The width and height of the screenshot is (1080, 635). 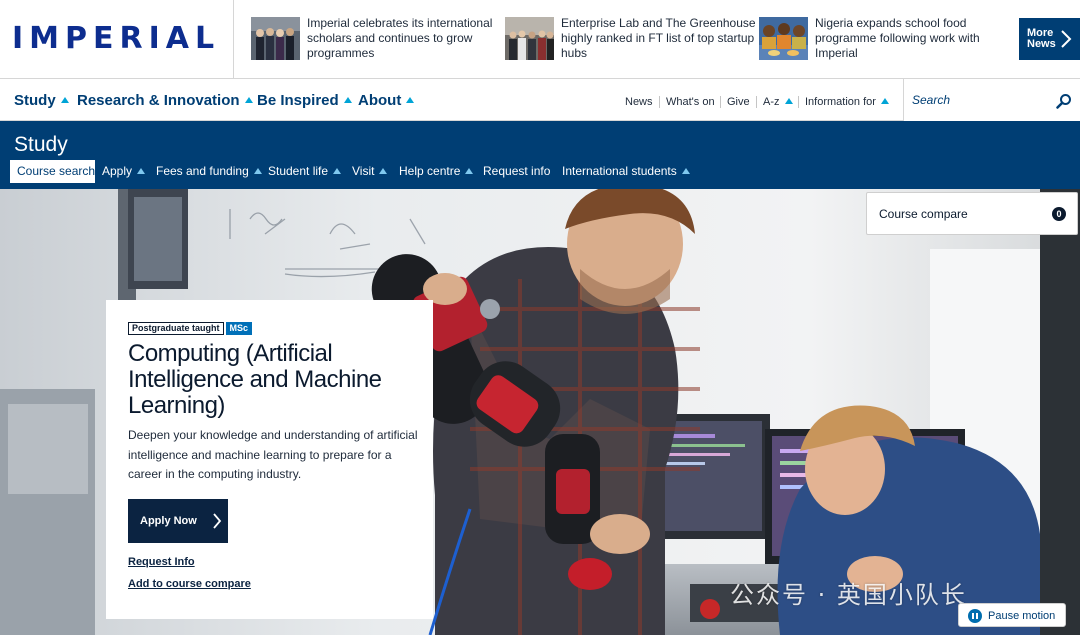 I want to click on study-nav-course-search: Course search, so click(x=52, y=171).